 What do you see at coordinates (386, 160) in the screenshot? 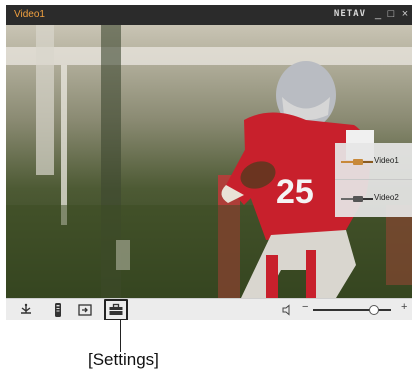
I see `source-label: Video1` at bounding box center [386, 160].